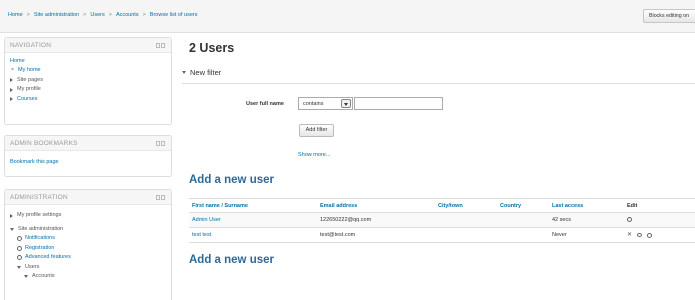 The width and height of the screenshot is (695, 300). What do you see at coordinates (88, 90) in the screenshot?
I see `nav-item-my-profile: My profile` at bounding box center [88, 90].